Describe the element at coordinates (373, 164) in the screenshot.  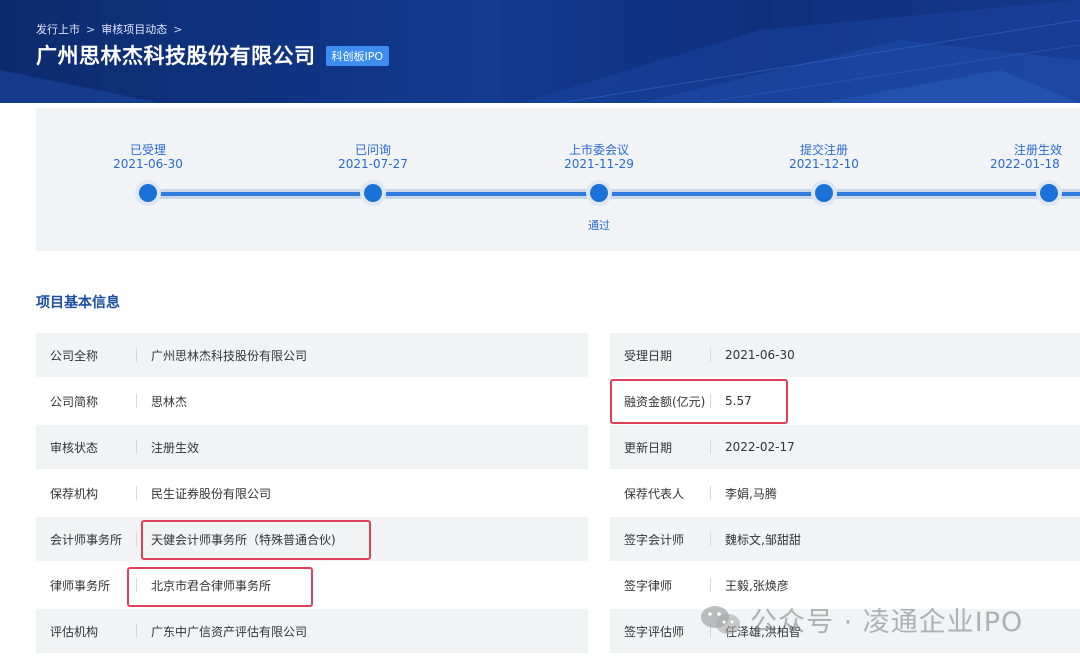
I see `step-date: 2021-07-27` at that location.